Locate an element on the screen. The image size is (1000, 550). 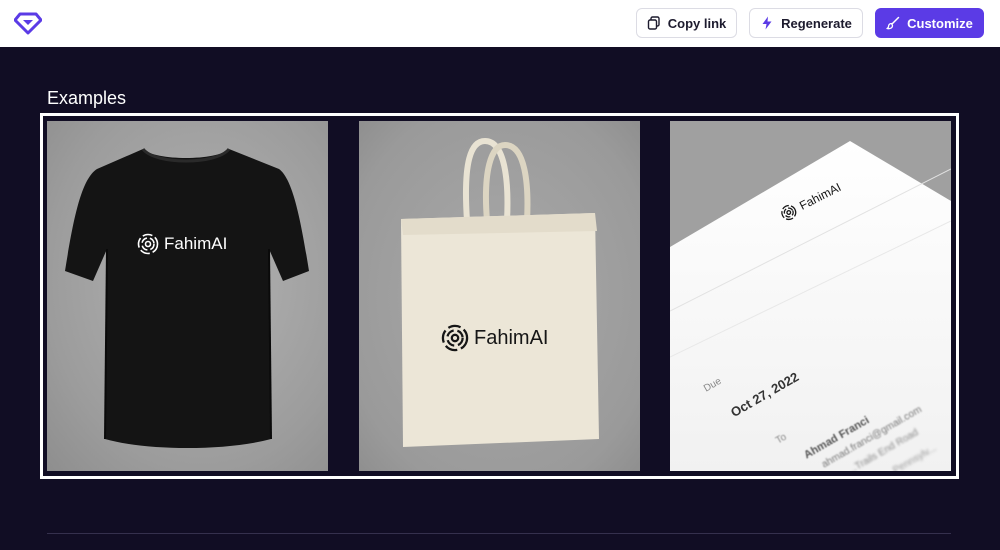
tshirt-image is located at coordinates (187, 297).